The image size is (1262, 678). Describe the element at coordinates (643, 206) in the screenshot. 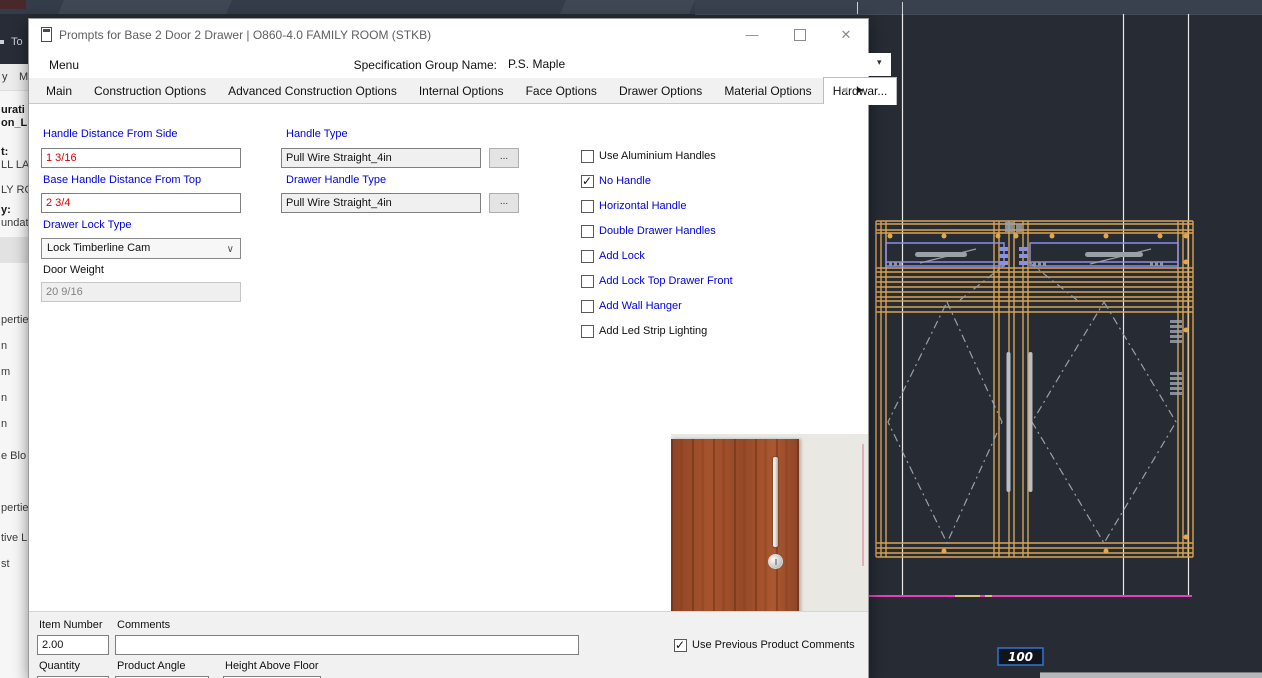

I see `checkbox-label: Horizontal Handle` at that location.